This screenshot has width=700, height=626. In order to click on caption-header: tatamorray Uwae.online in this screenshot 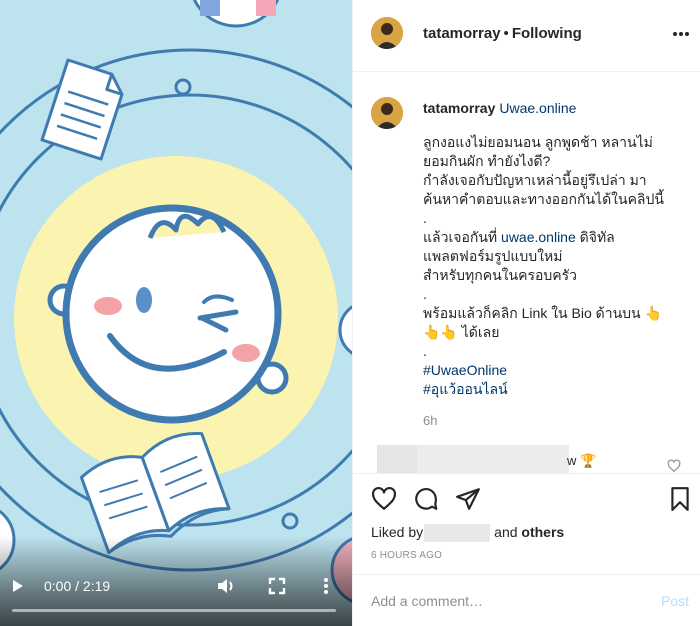, I will do `click(499, 108)`.